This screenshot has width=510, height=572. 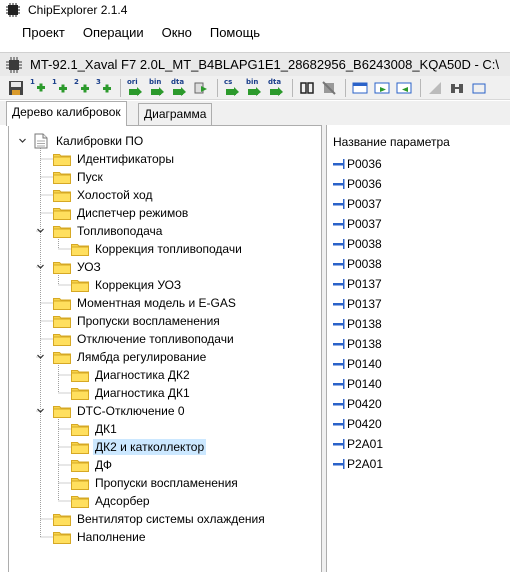 What do you see at coordinates (81, 141) in the screenshot?
I see `tree-root: Калибровки ПО` at bounding box center [81, 141].